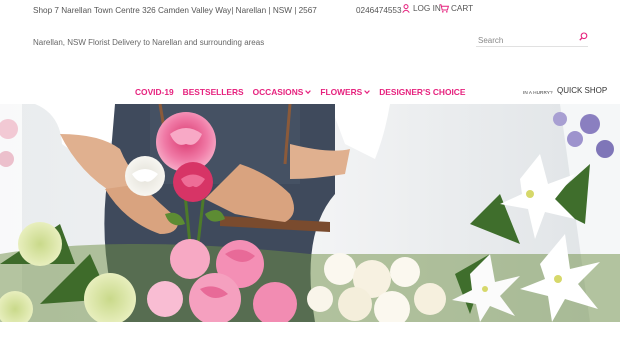 The image size is (620, 343). I want to click on cart-link: CART, so click(456, 8).